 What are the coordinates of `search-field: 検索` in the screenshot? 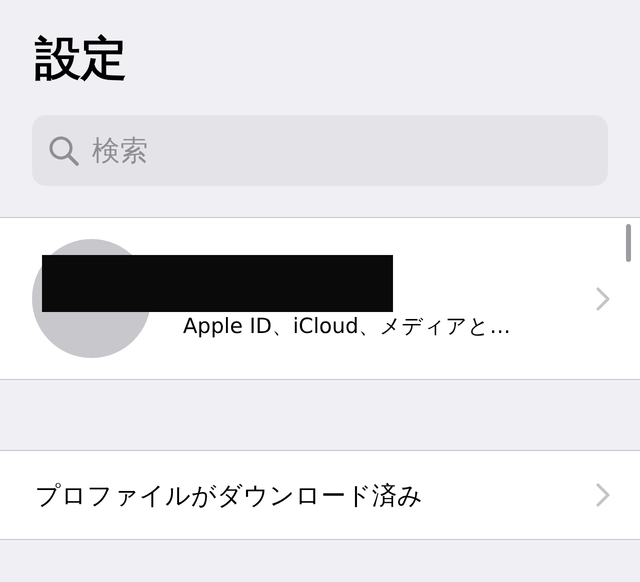 It's located at (320, 150).